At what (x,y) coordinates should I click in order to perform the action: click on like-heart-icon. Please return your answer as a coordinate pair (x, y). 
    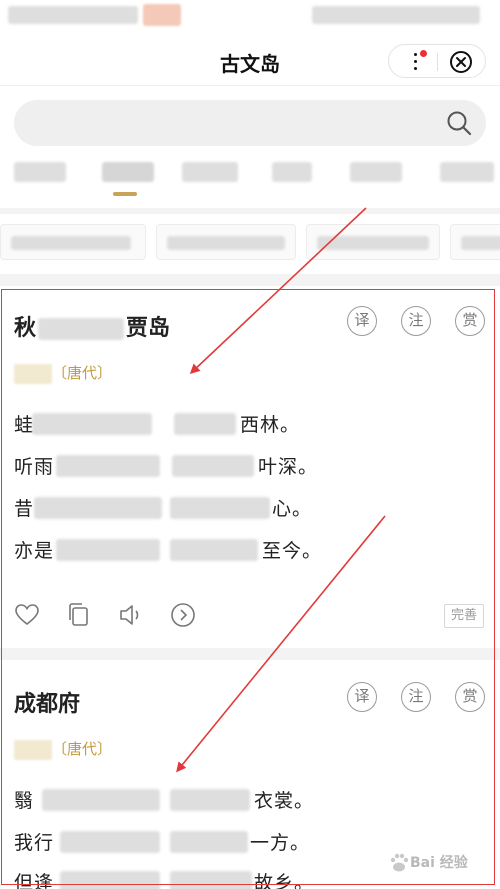
    Looking at the image, I should click on (28, 616).